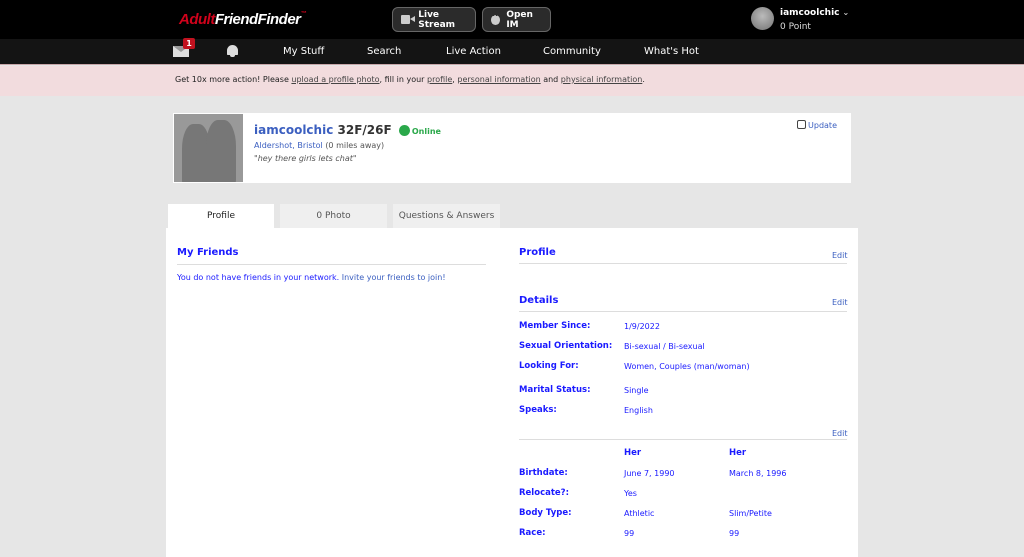 Image resolution: width=1024 pixels, height=557 pixels. I want to click on video-camera-icon, so click(408, 19).